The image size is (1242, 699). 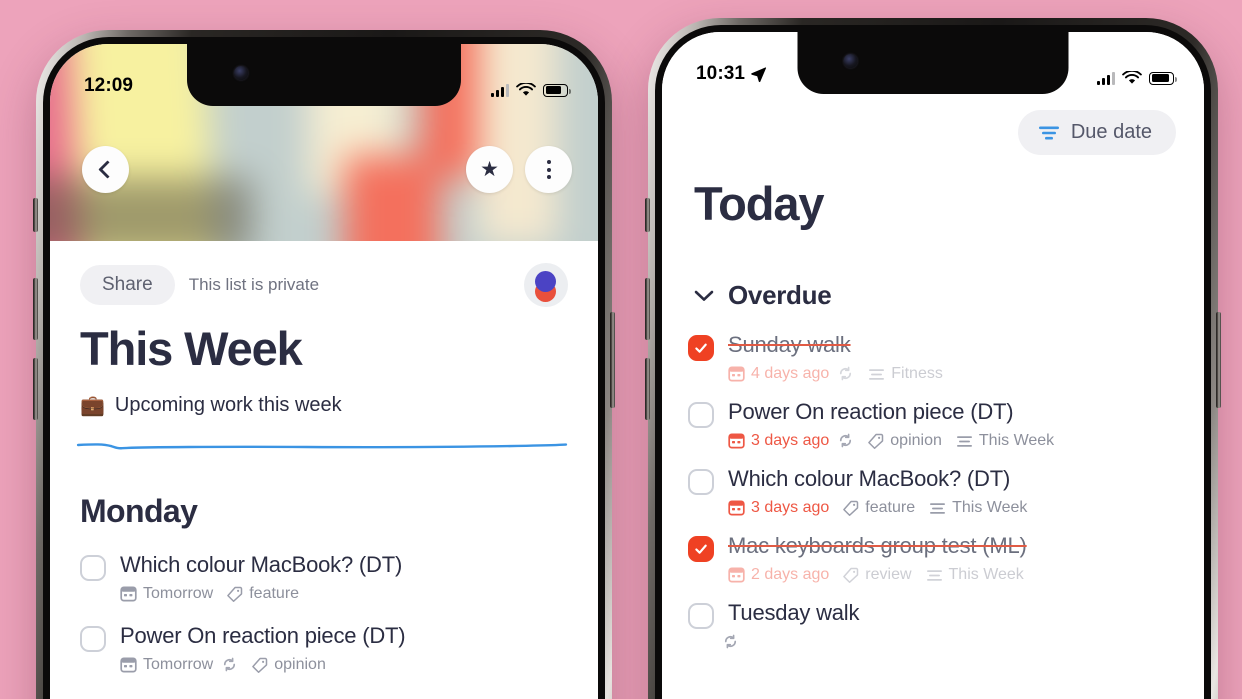 I want to click on task-tag: review, so click(x=877, y=574).